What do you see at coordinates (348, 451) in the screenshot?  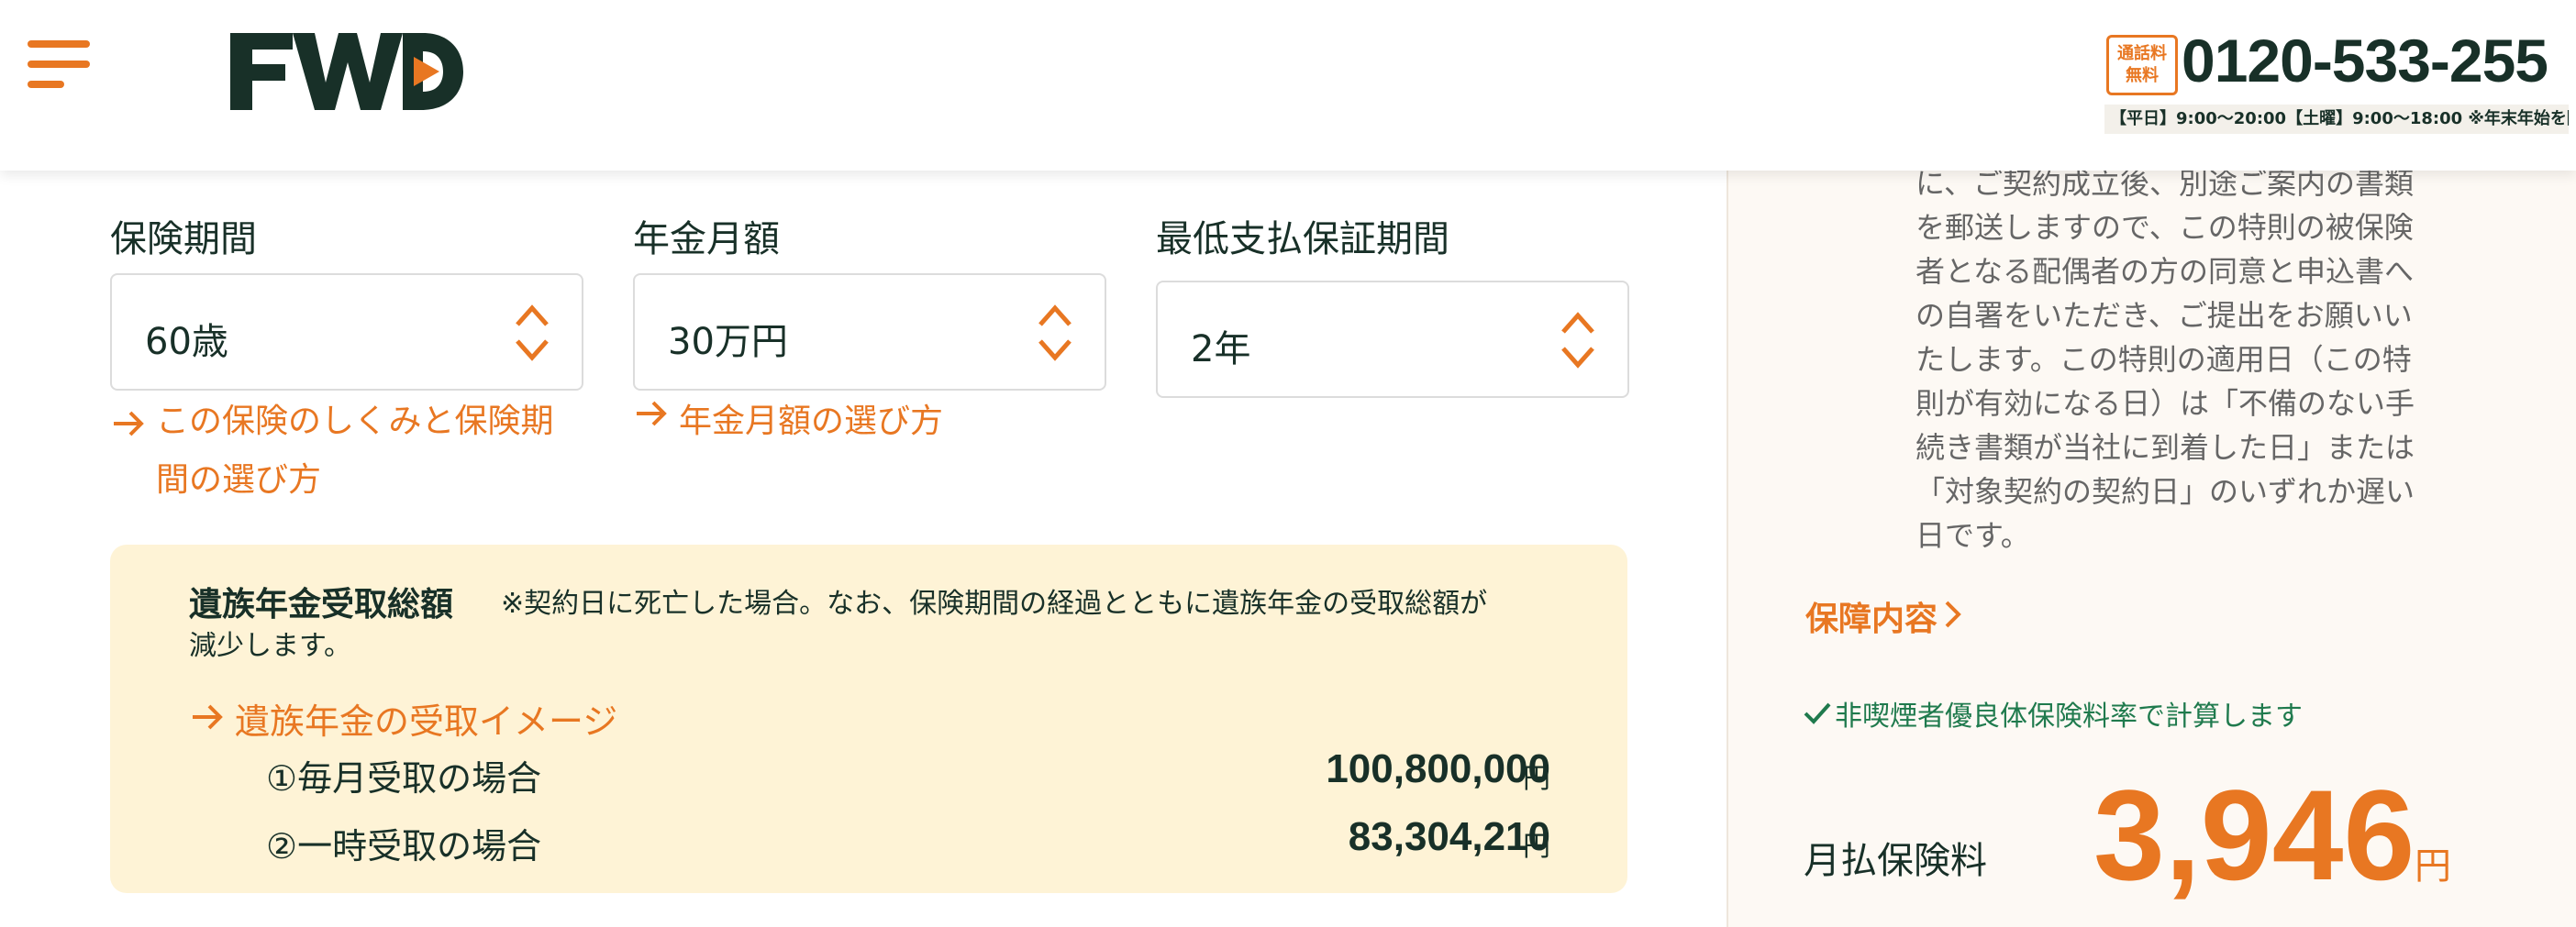 I see `period-help-link: この保険のしくみと保険期間の選び方` at bounding box center [348, 451].